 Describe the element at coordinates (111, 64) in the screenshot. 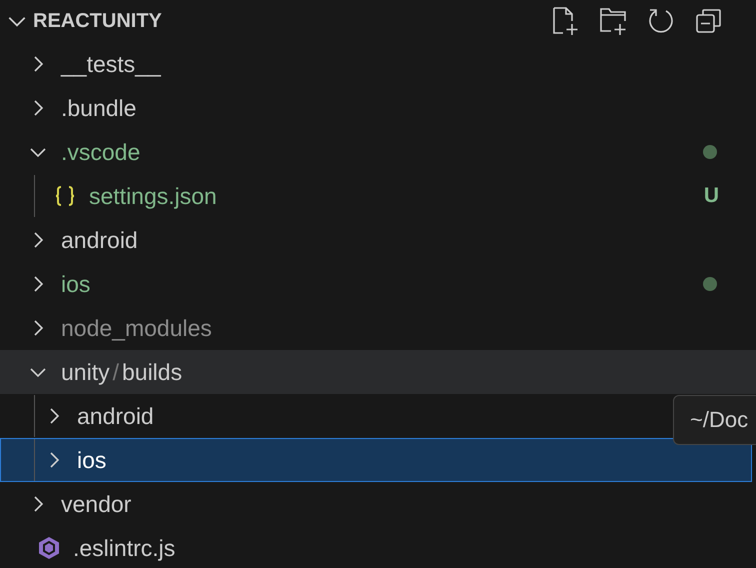

I see `item-name: __tests__` at that location.